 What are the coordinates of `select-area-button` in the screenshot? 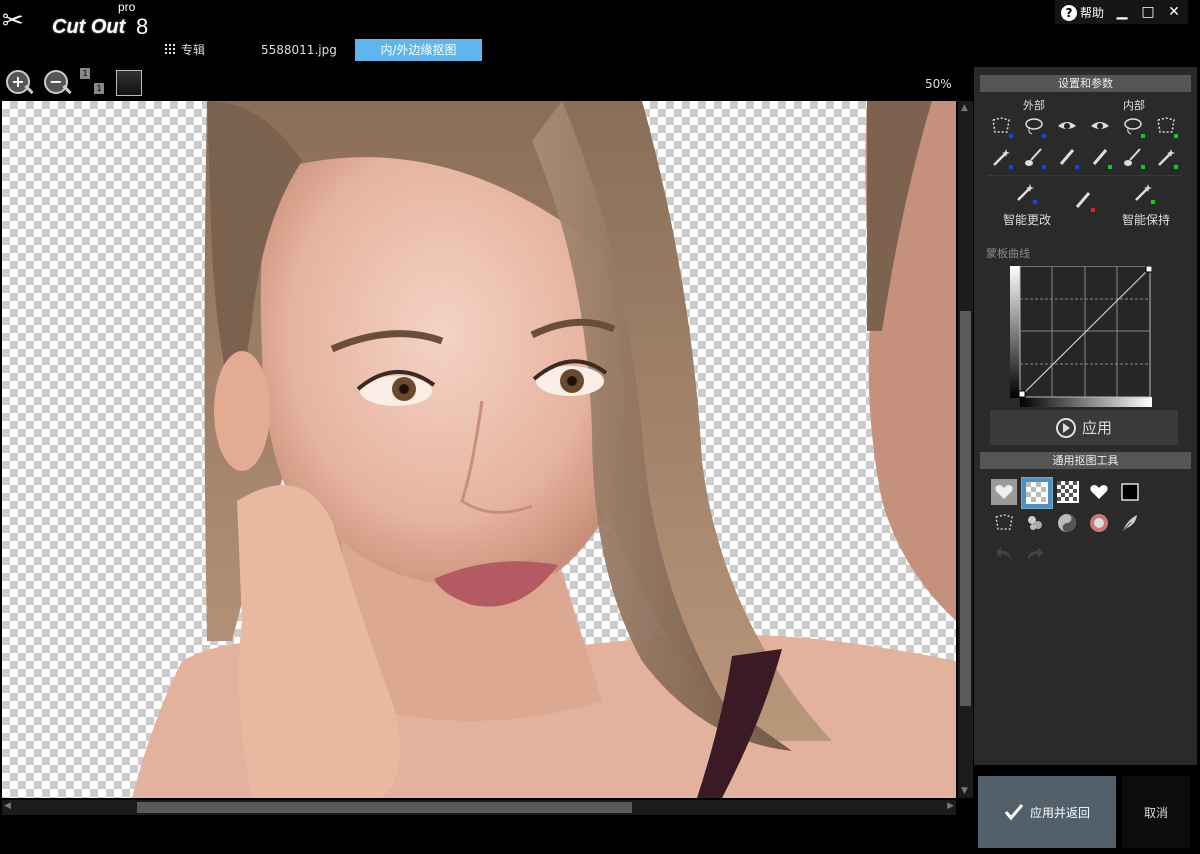 It's located at (1004, 523).